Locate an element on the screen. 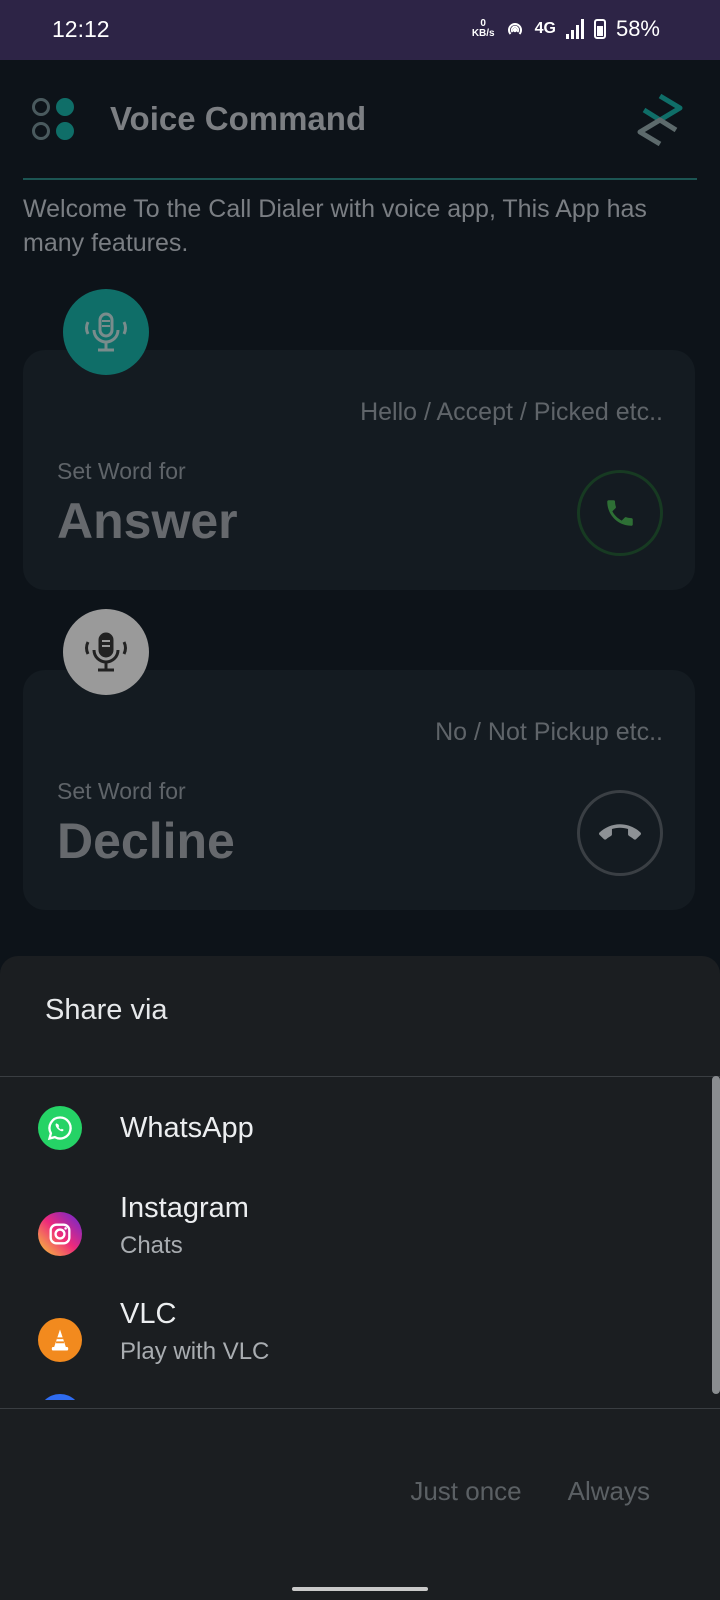 The width and height of the screenshot is (720, 1600). status-icons: 0 KB/s 4G 58% is located at coordinates (566, 29).